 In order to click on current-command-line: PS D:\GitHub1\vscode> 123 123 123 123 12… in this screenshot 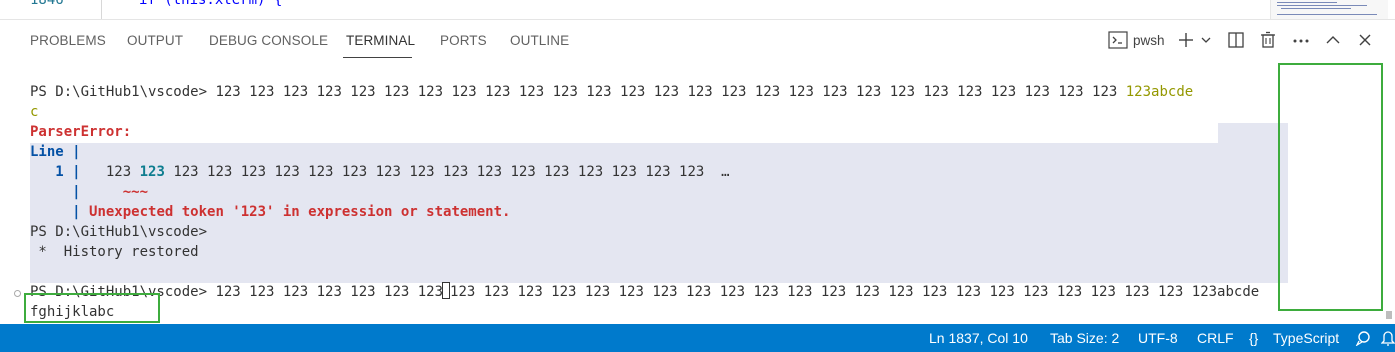, I will do `click(645, 291)`.